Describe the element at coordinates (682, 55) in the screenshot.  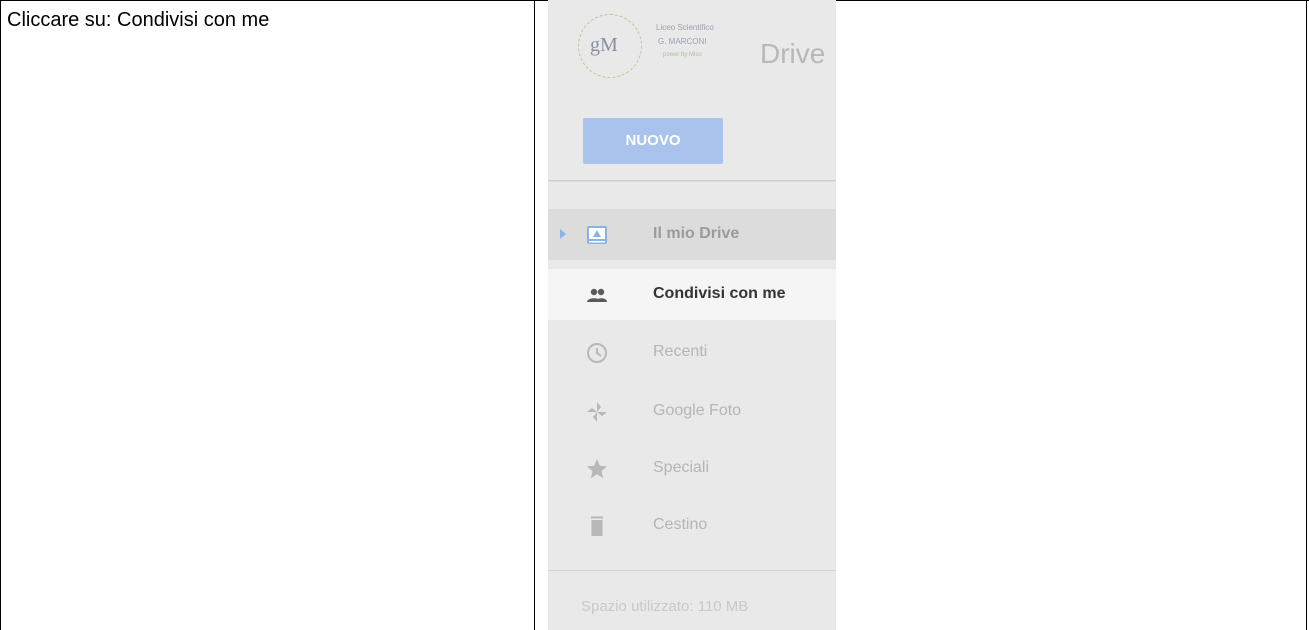
I see `logo-line-3: power by Miso` at that location.